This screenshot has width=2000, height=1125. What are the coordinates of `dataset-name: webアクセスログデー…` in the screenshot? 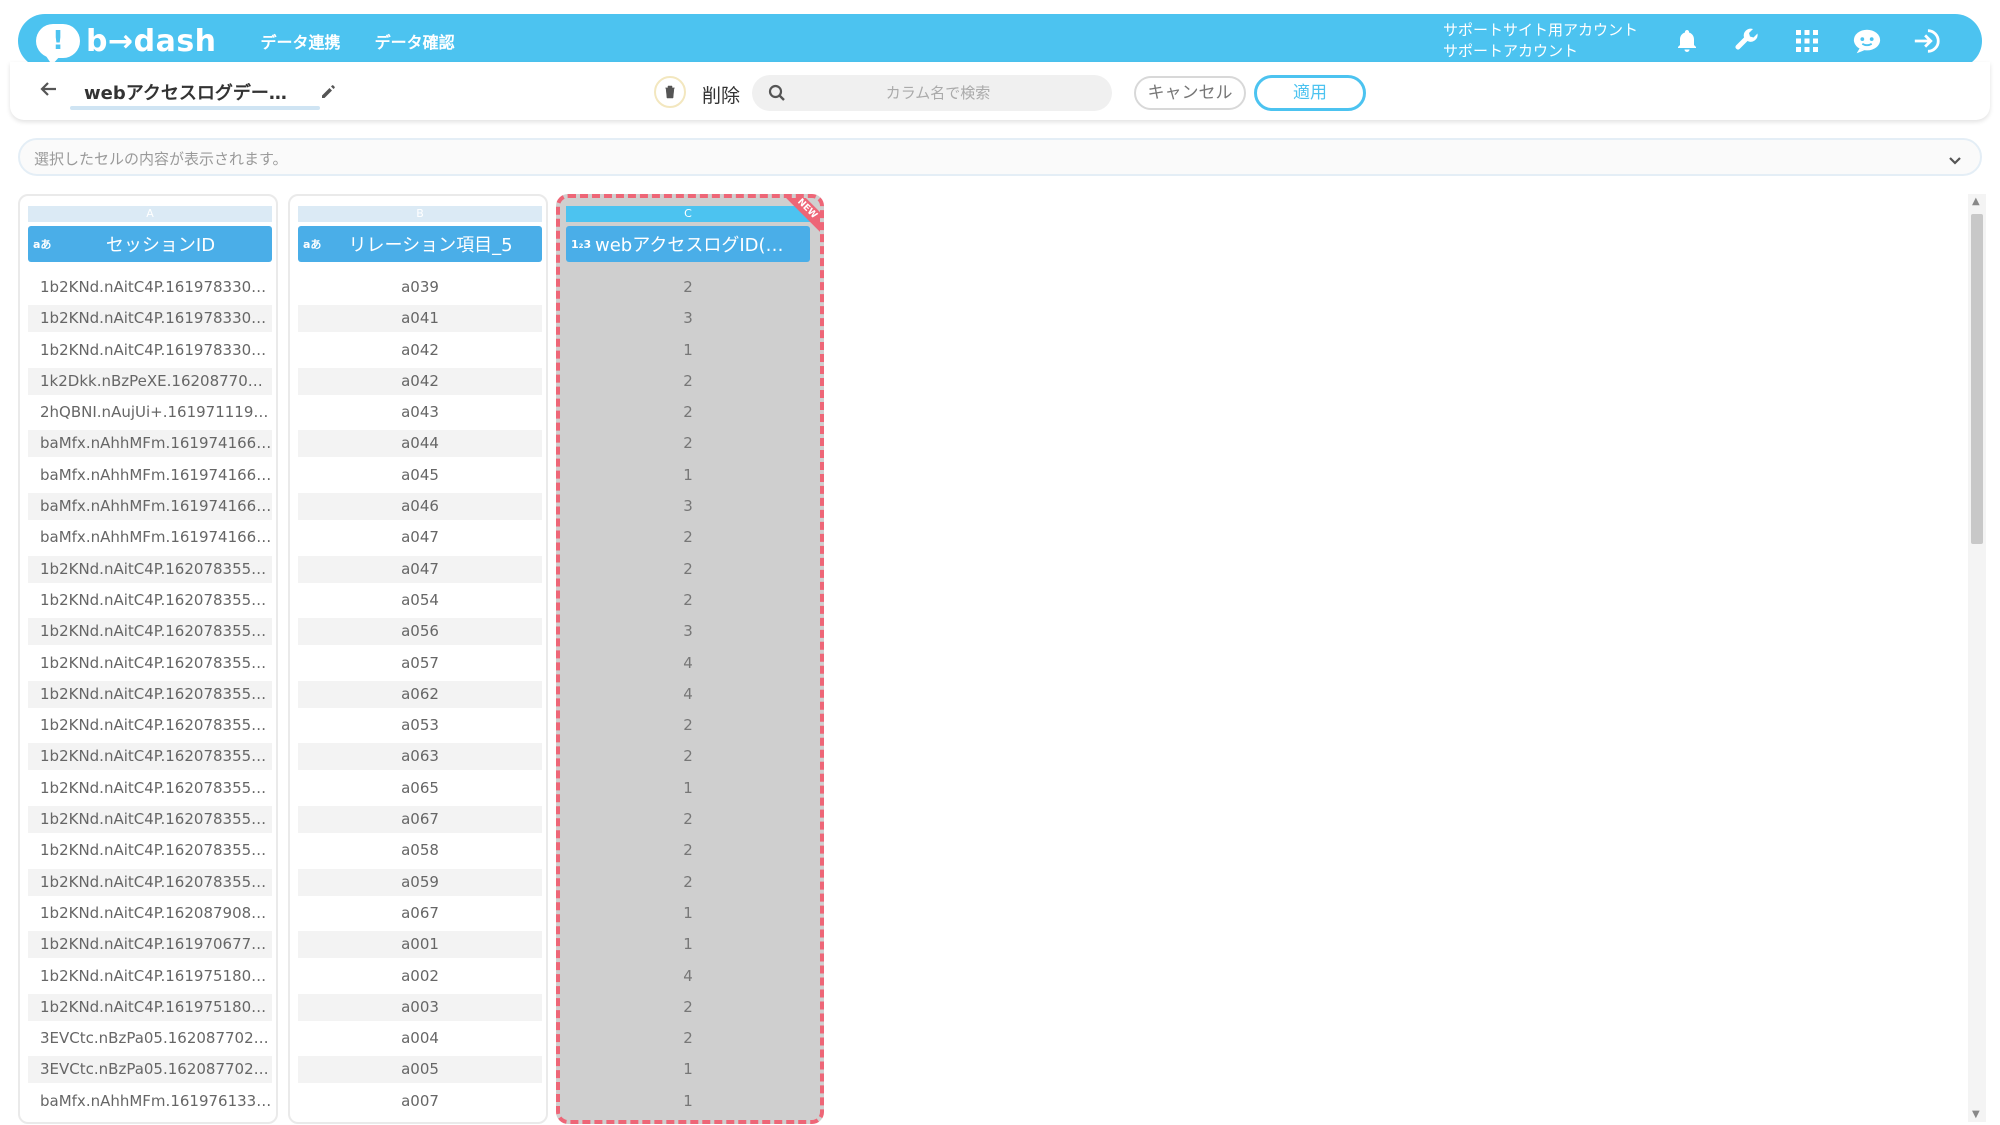 It's located at (204, 92).